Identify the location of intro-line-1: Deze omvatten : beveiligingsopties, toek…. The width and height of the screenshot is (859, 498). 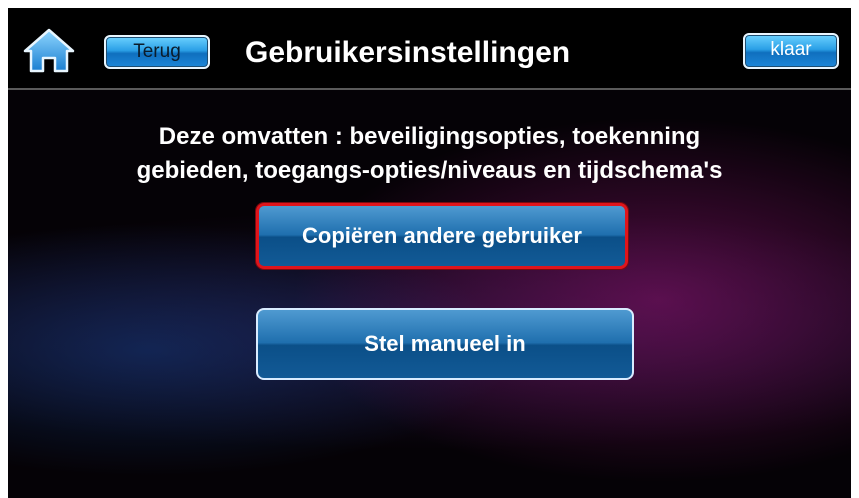
(429, 136).